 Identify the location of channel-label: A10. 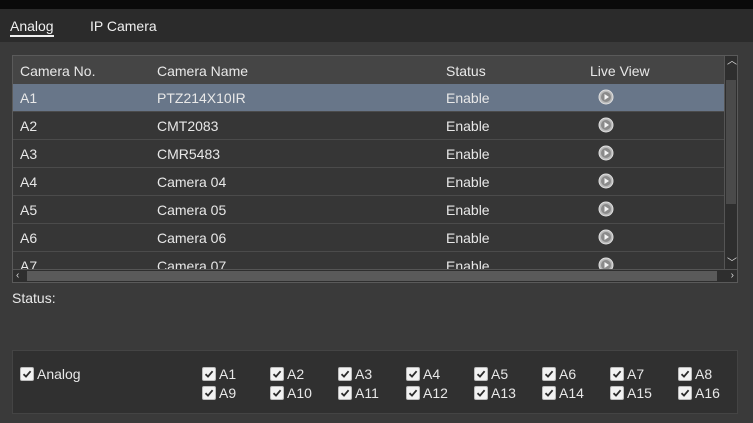
(299, 393).